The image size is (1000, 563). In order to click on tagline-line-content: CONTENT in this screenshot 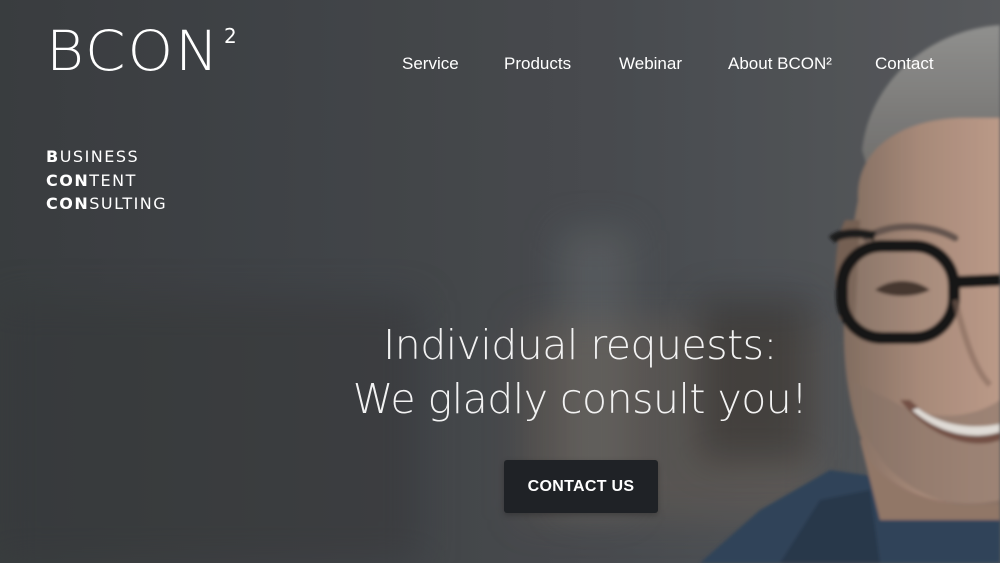, I will do `click(106, 181)`.